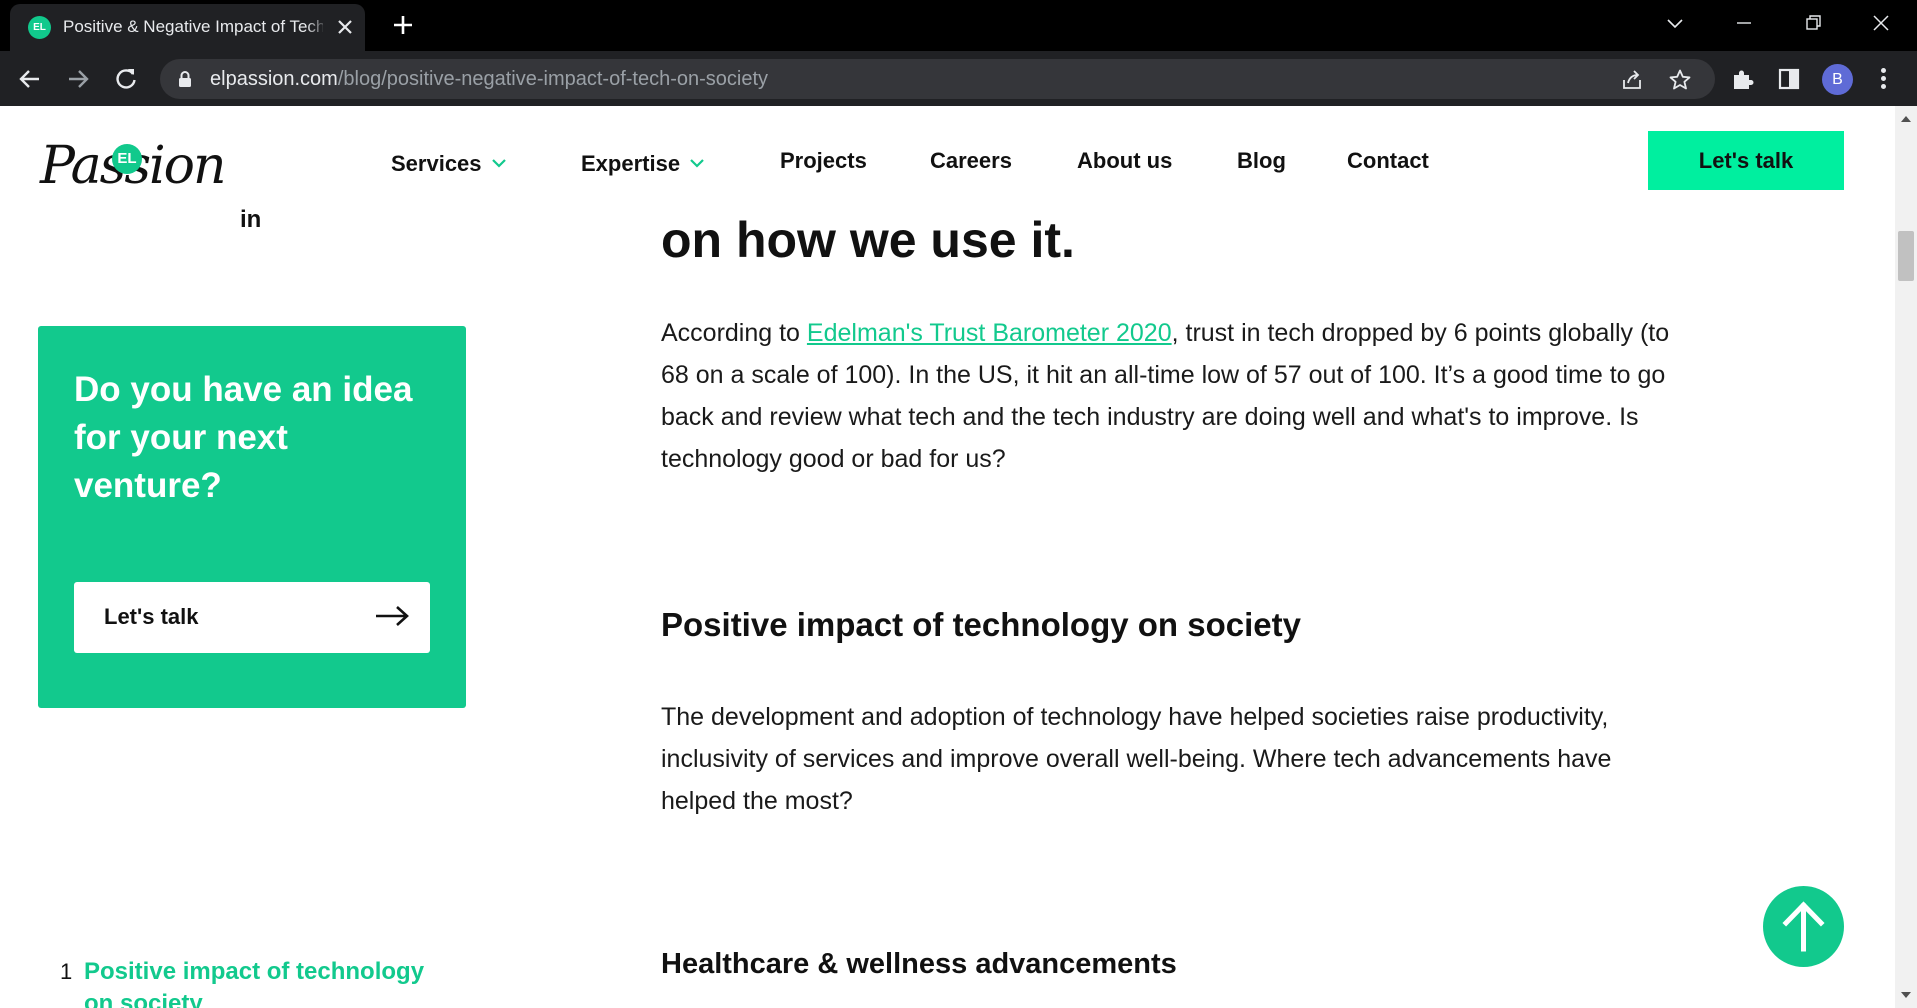 Image resolution: width=1917 pixels, height=1008 pixels. What do you see at coordinates (185, 81) in the screenshot?
I see `lock-icon` at bounding box center [185, 81].